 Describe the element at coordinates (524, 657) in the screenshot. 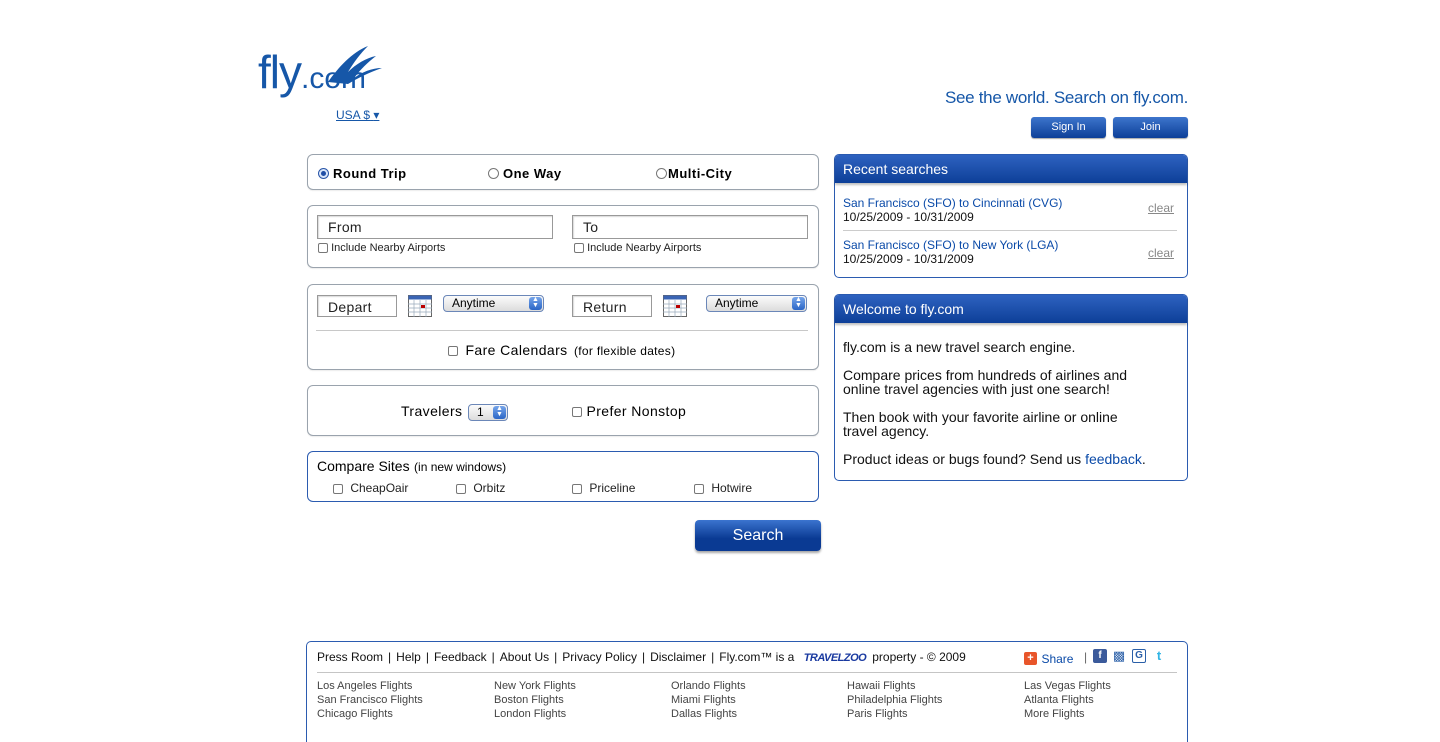

I see `footer-link-about-us: About Us` at that location.